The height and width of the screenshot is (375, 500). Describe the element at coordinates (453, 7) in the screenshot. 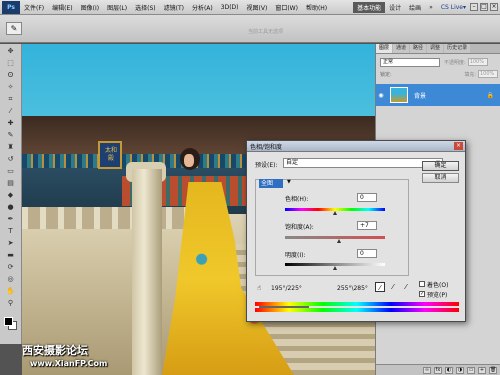

I see `cs-live-button: CS Live▾` at that location.